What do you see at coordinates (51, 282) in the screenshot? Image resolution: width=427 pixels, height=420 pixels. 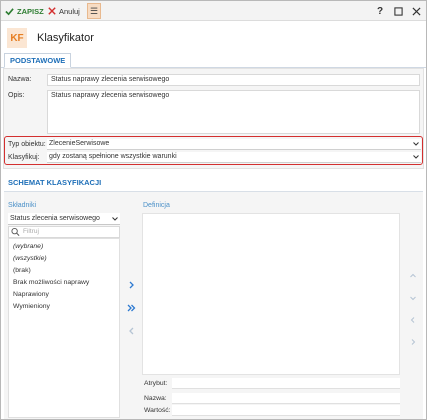 I see `list-item: Brak możliwości naprawy` at bounding box center [51, 282].